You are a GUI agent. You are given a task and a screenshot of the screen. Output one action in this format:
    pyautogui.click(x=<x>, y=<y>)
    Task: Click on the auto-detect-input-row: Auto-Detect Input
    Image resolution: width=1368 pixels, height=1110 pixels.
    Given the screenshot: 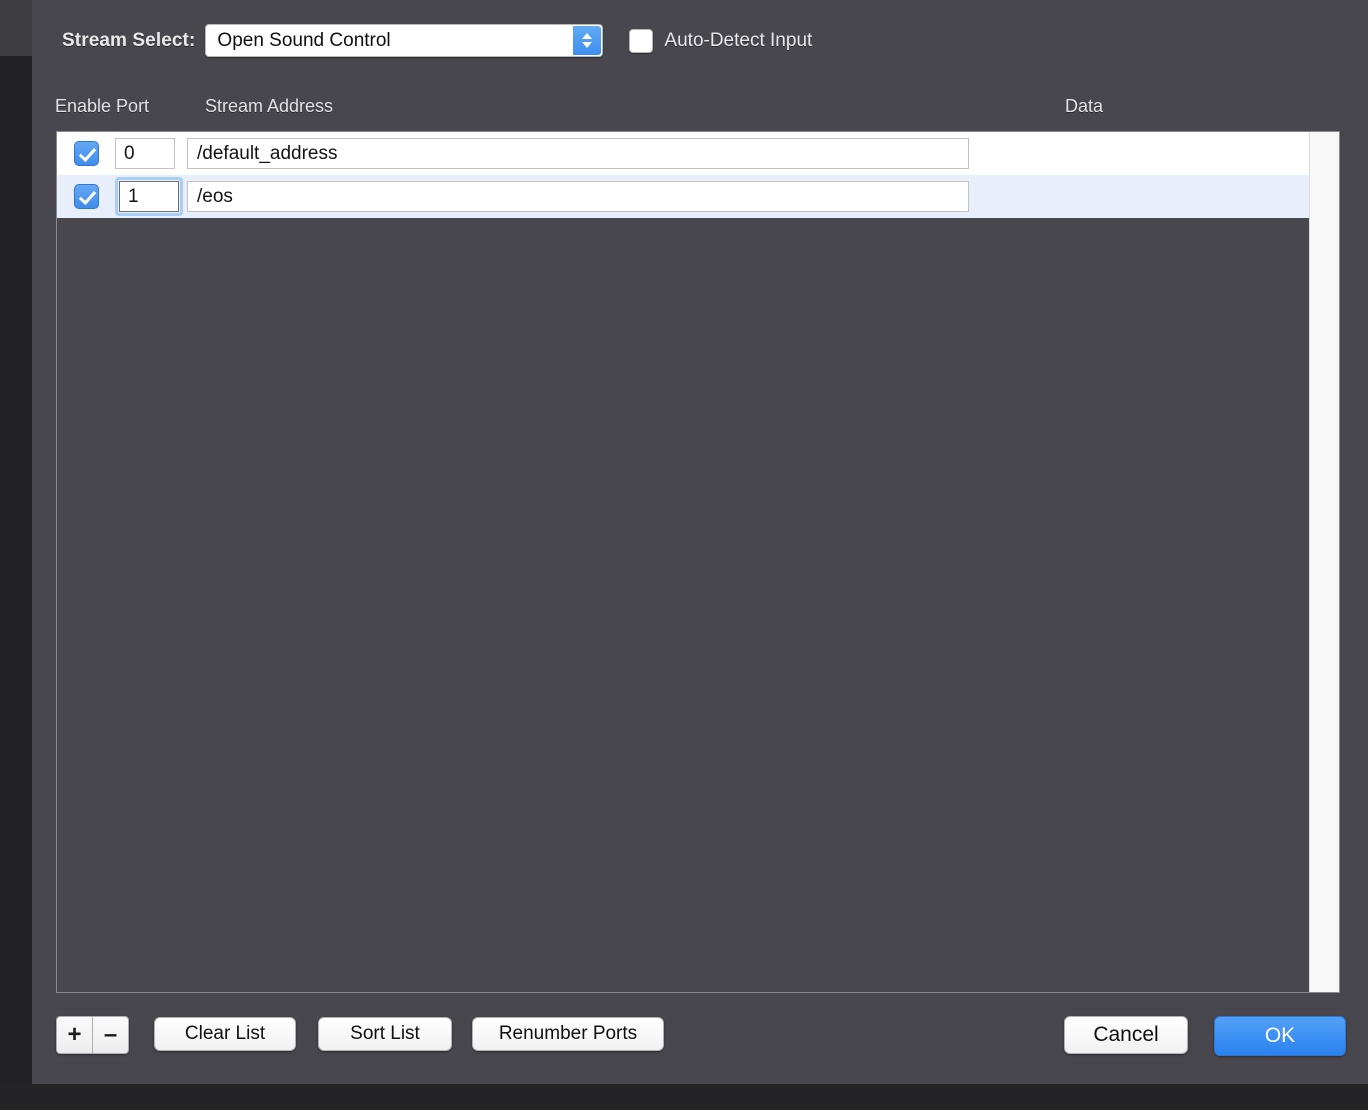 What is the action you would take?
    pyautogui.click(x=721, y=40)
    